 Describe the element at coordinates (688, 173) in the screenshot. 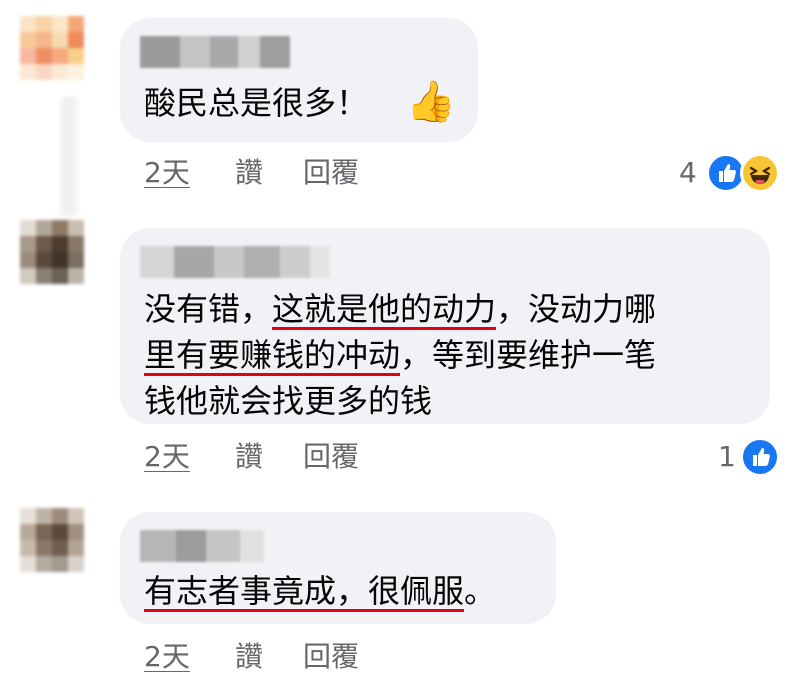

I see `reaction-count: 4` at that location.